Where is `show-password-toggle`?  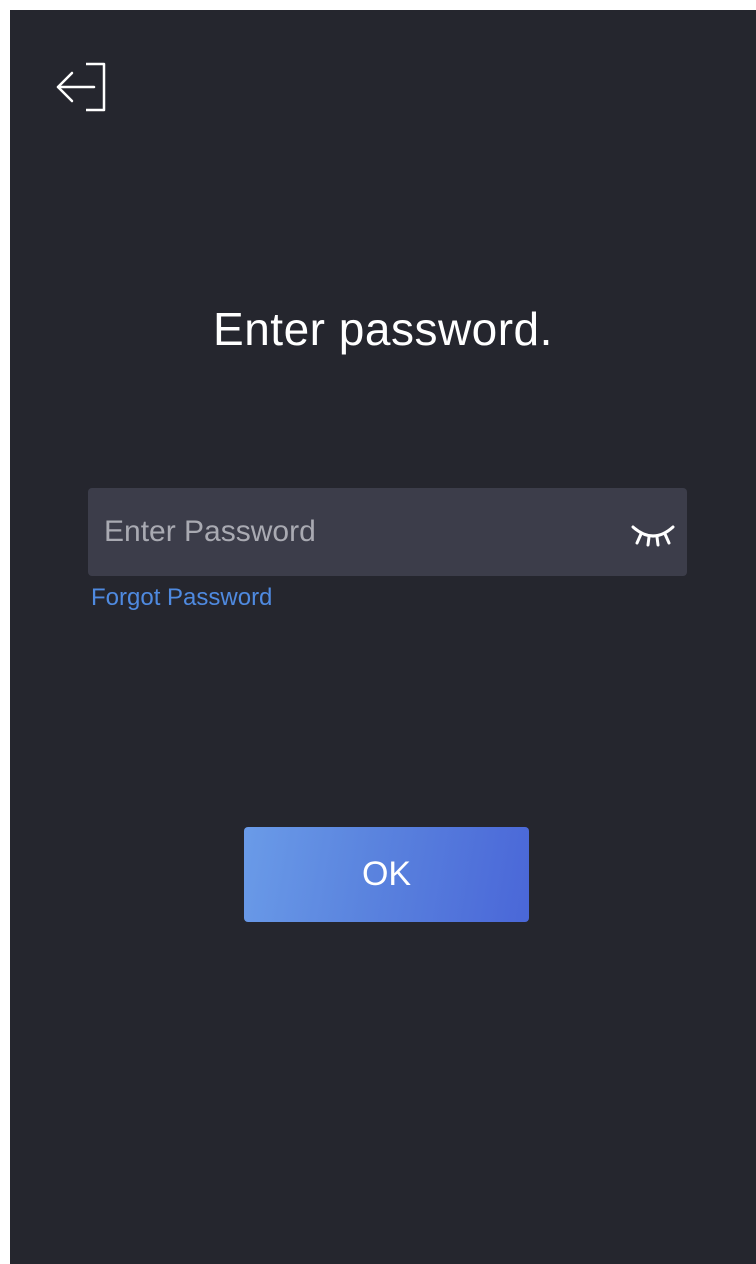
show-password-toggle is located at coordinates (653, 532).